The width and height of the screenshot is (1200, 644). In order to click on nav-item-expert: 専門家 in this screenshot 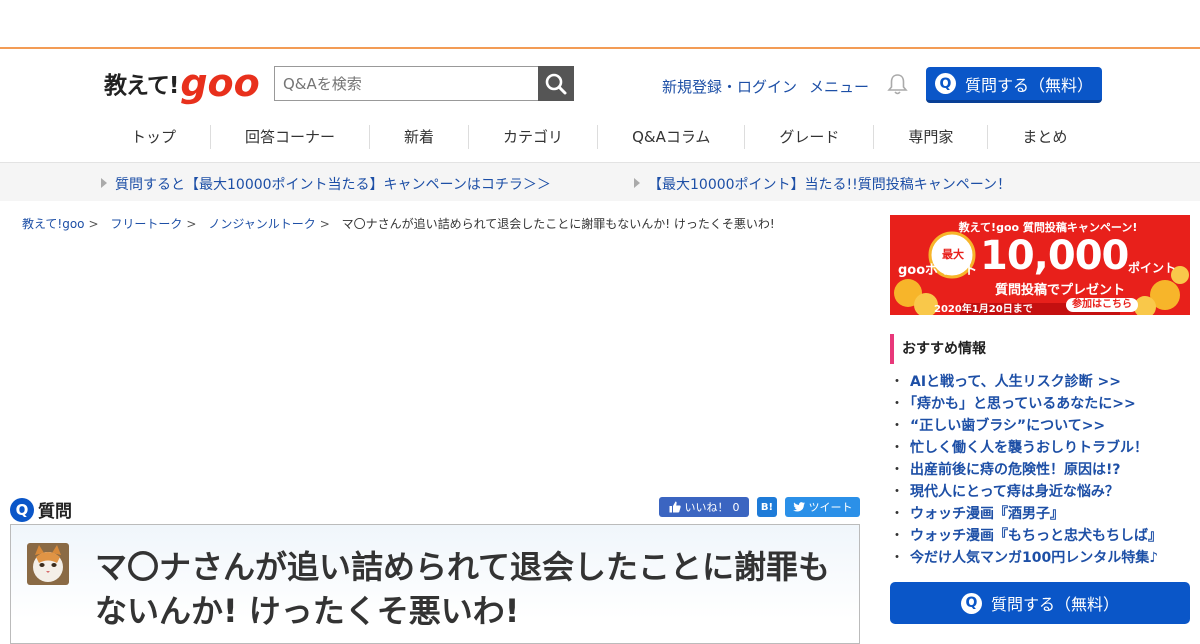, I will do `click(931, 137)`.